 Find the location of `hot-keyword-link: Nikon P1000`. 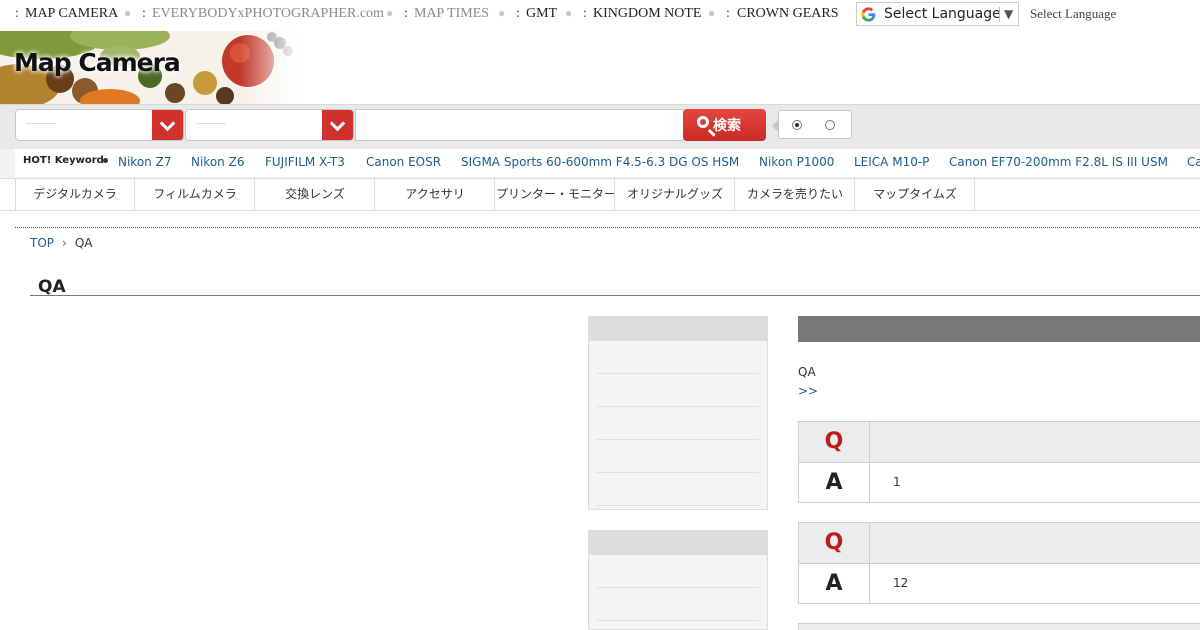

hot-keyword-link: Nikon P1000 is located at coordinates (796, 162).